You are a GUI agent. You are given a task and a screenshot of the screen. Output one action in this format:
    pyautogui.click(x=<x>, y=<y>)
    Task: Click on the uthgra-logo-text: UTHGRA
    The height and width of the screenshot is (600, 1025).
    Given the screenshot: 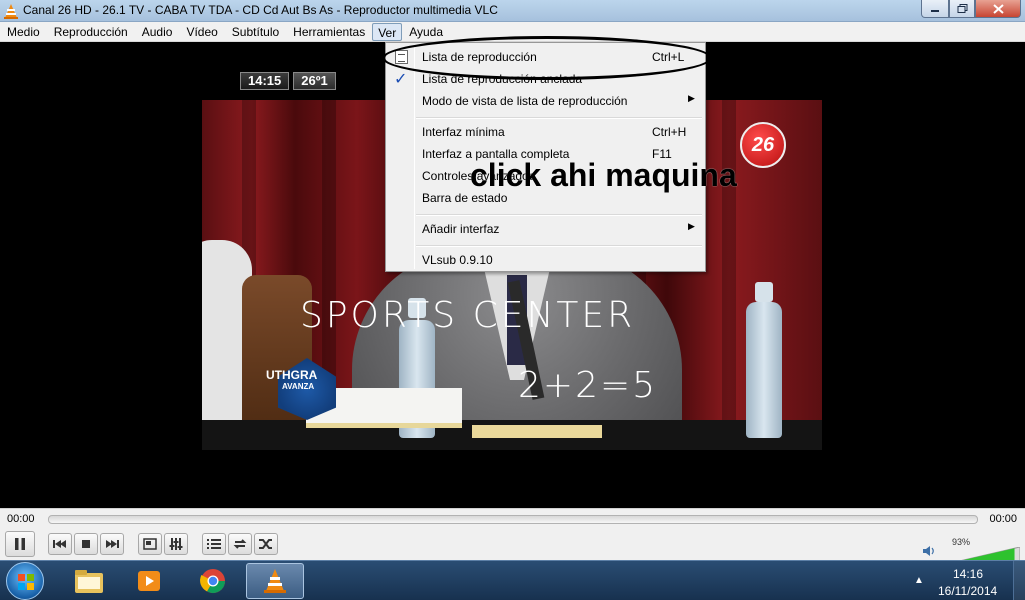 What is the action you would take?
    pyautogui.click(x=292, y=375)
    